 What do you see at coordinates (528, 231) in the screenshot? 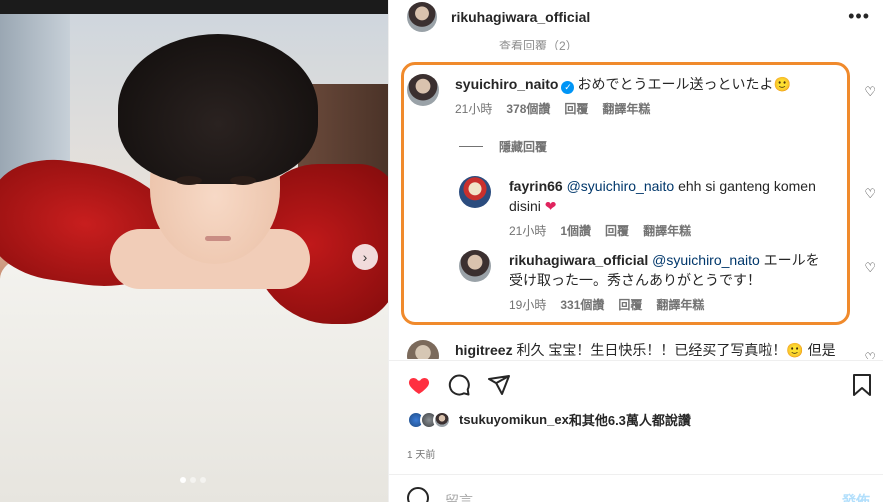
I see `reply-time: 21小時` at bounding box center [528, 231].